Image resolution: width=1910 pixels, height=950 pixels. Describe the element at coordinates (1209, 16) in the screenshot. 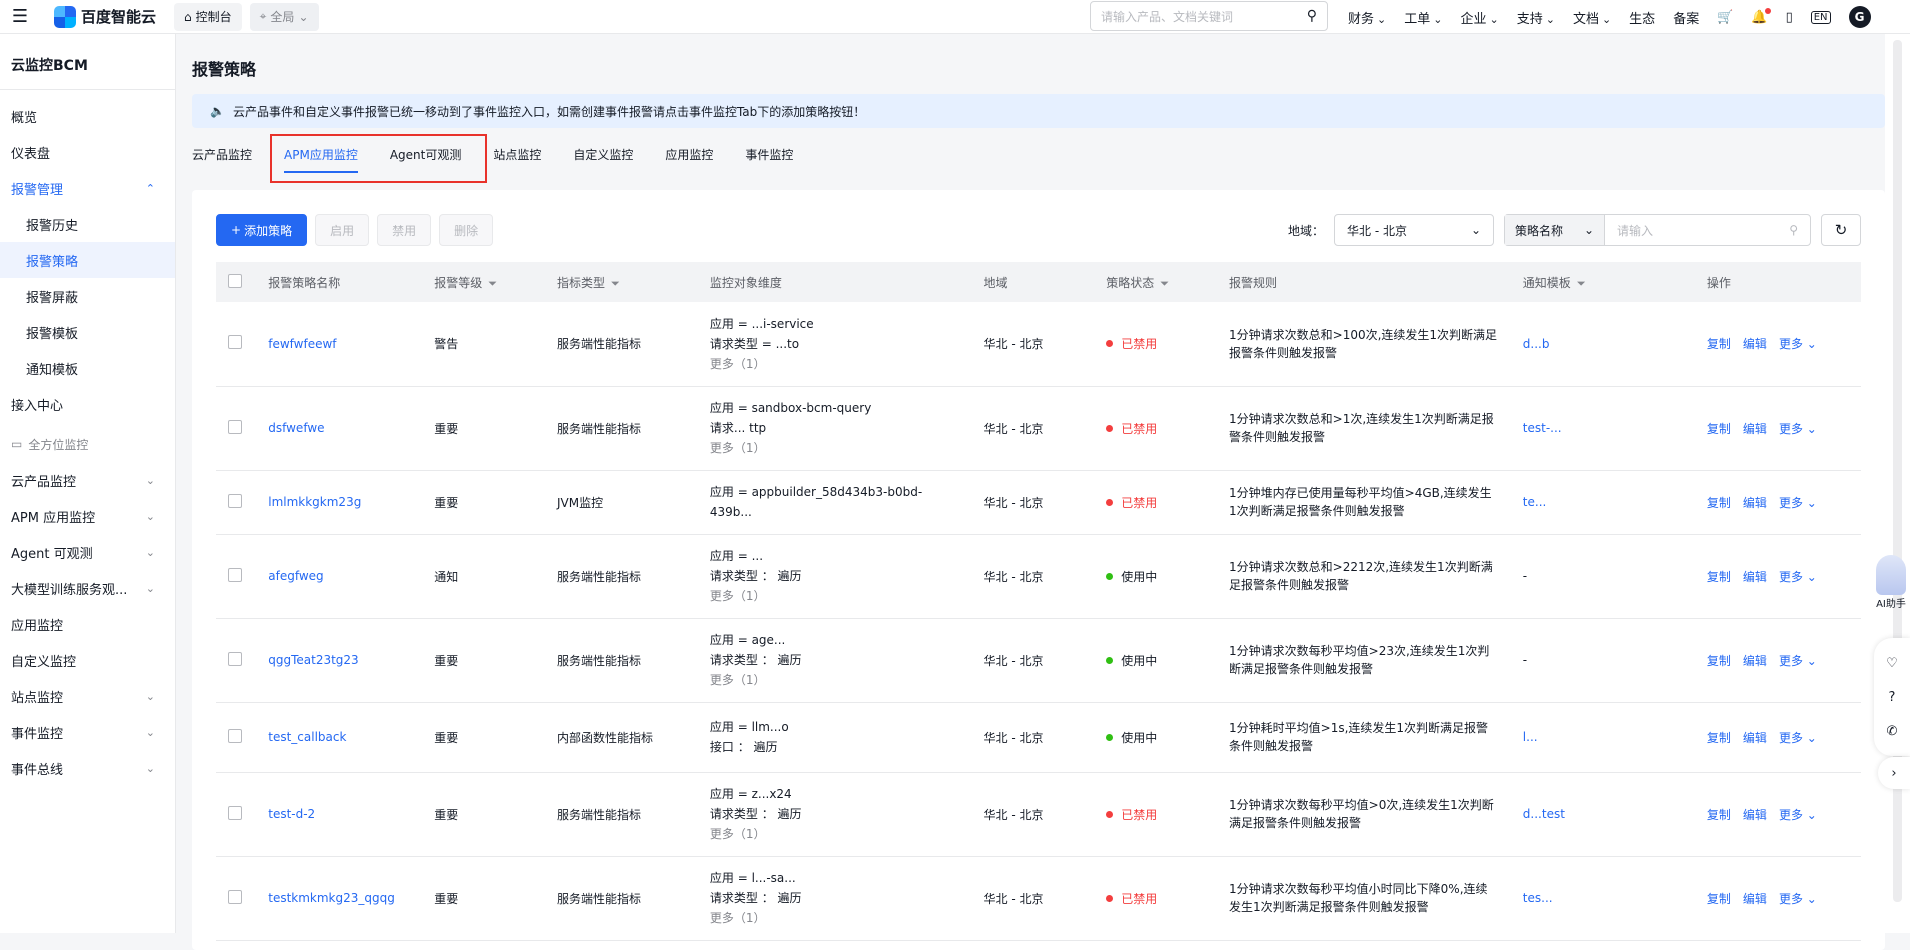

I see `global-search-input: 请输入产品、文档关键词 ⚲` at that location.